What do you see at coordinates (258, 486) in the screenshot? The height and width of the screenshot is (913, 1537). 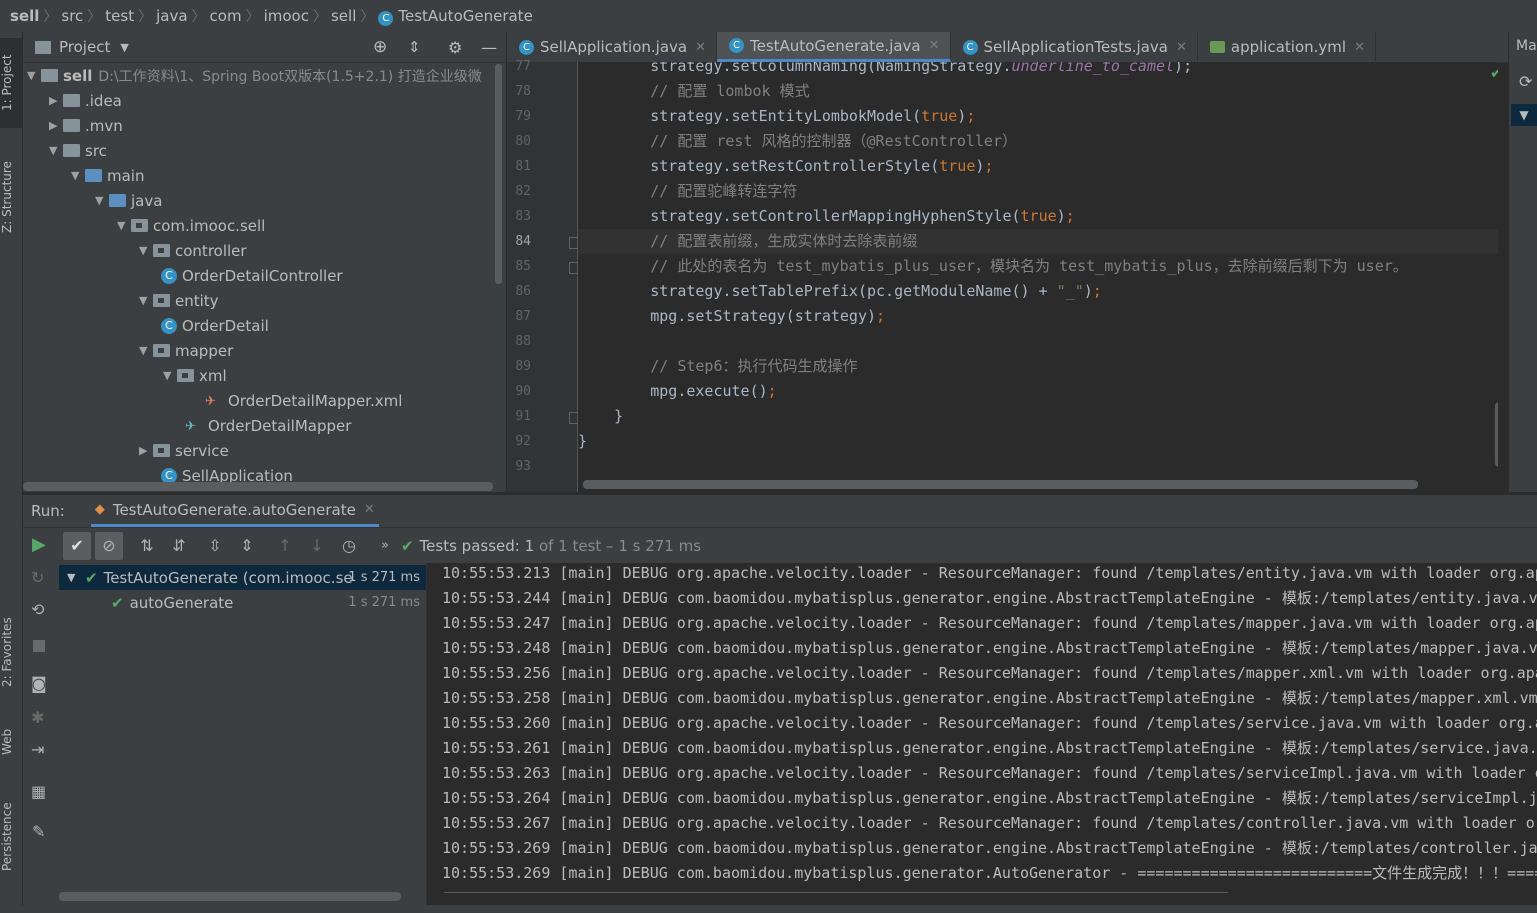 I see `project-horizontal-scrollbar` at bounding box center [258, 486].